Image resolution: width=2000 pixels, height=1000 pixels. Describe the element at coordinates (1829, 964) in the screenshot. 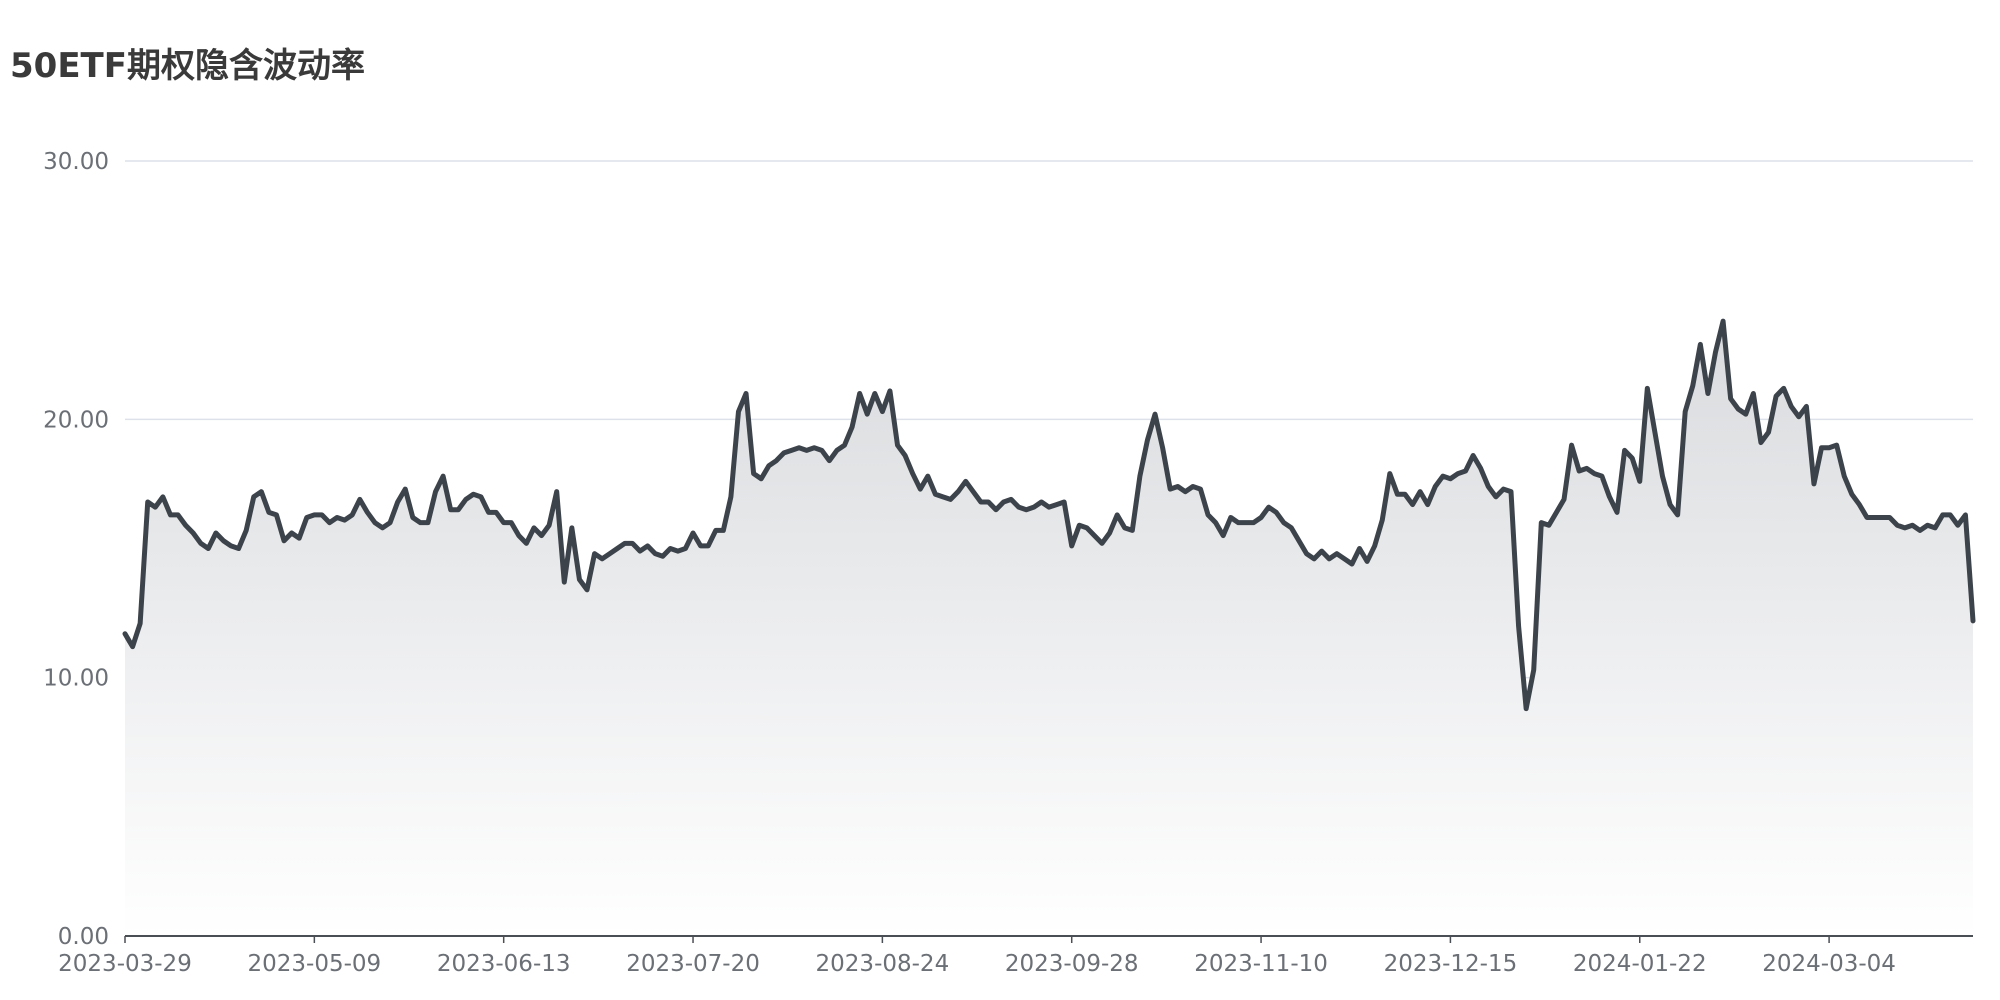

I see `x-tick-label: 2024-03-04` at that location.